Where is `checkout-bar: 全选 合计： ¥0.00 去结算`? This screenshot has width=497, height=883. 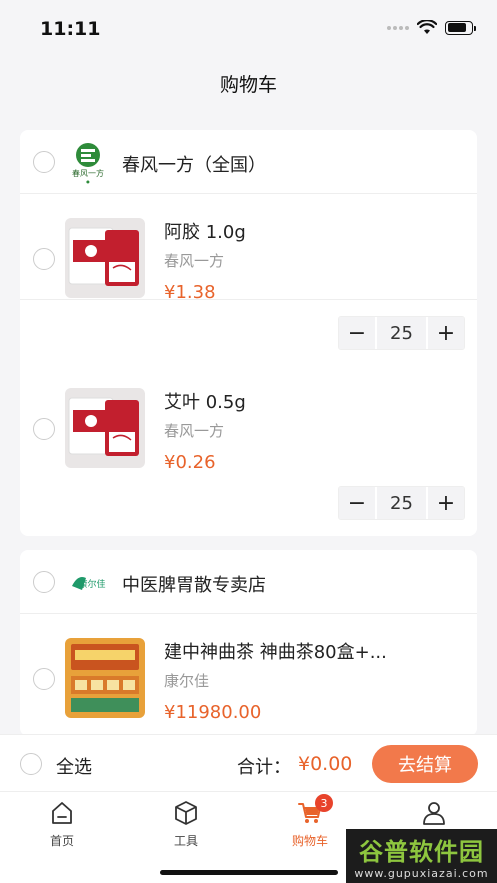
checkout-bar: 全选 合计： ¥0.00 去结算 is located at coordinates (248, 763).